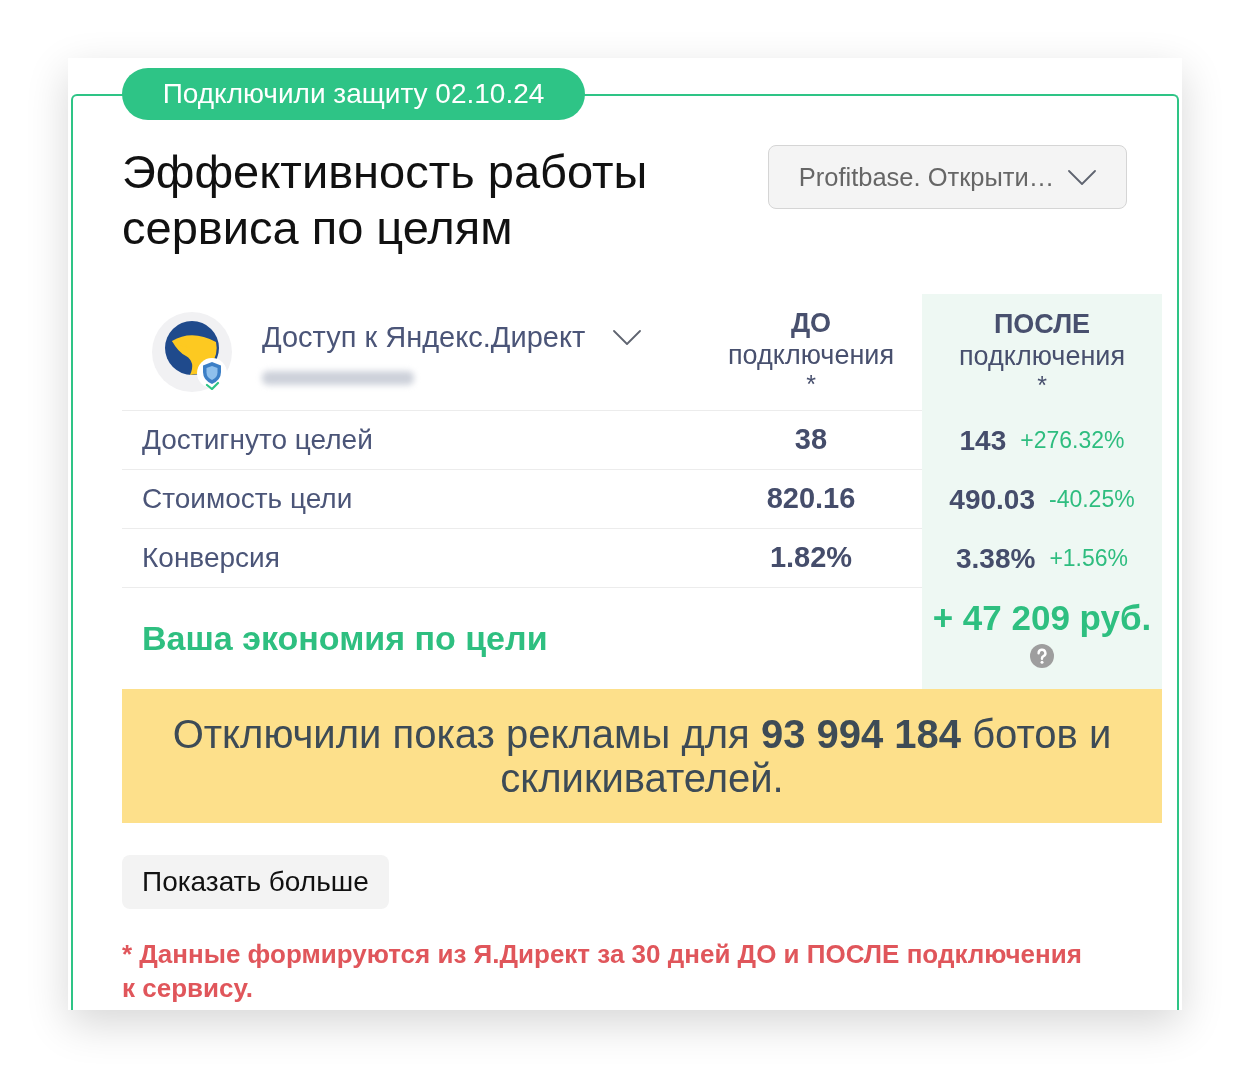 Image resolution: width=1250 pixels, height=1070 pixels. Describe the element at coordinates (345, 638) in the screenshot. I see `savings-label: Ваша экономия по цели` at that location.